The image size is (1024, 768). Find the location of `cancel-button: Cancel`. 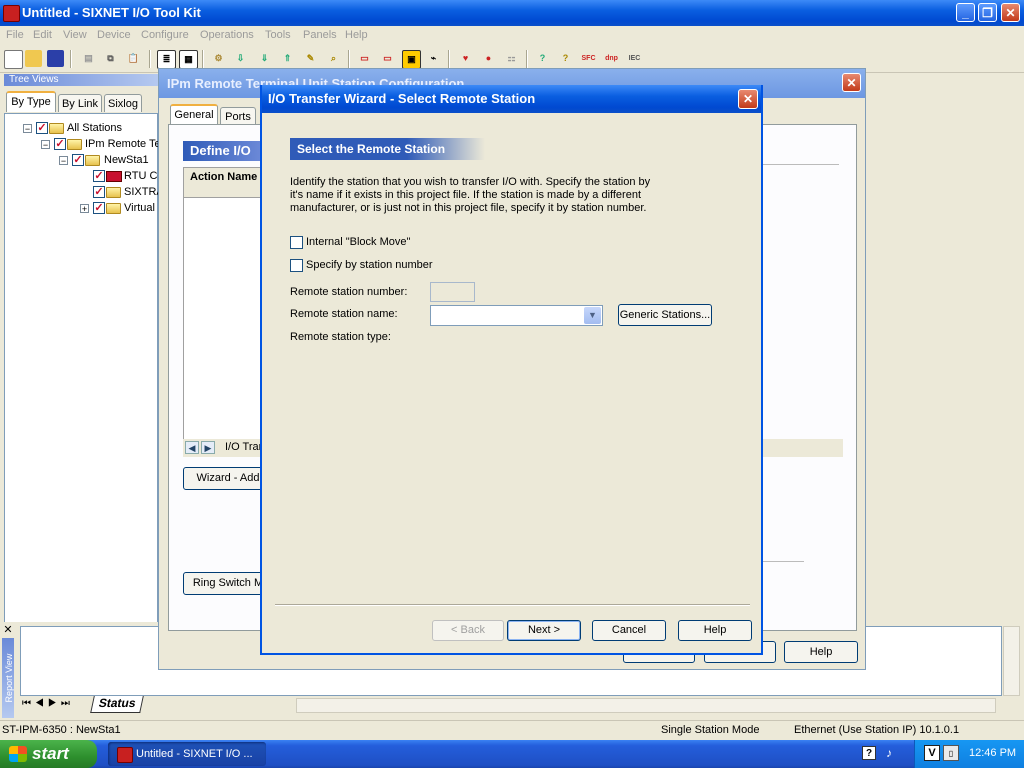

cancel-button: Cancel is located at coordinates (629, 630).